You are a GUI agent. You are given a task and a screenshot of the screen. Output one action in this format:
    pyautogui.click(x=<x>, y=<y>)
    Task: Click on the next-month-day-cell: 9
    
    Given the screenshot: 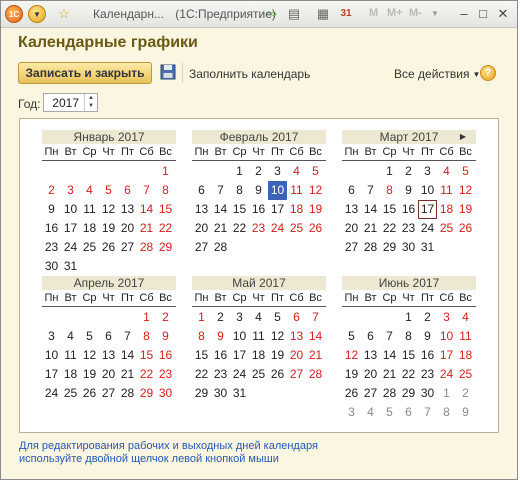 What is the action you would take?
    pyautogui.click(x=465, y=412)
    